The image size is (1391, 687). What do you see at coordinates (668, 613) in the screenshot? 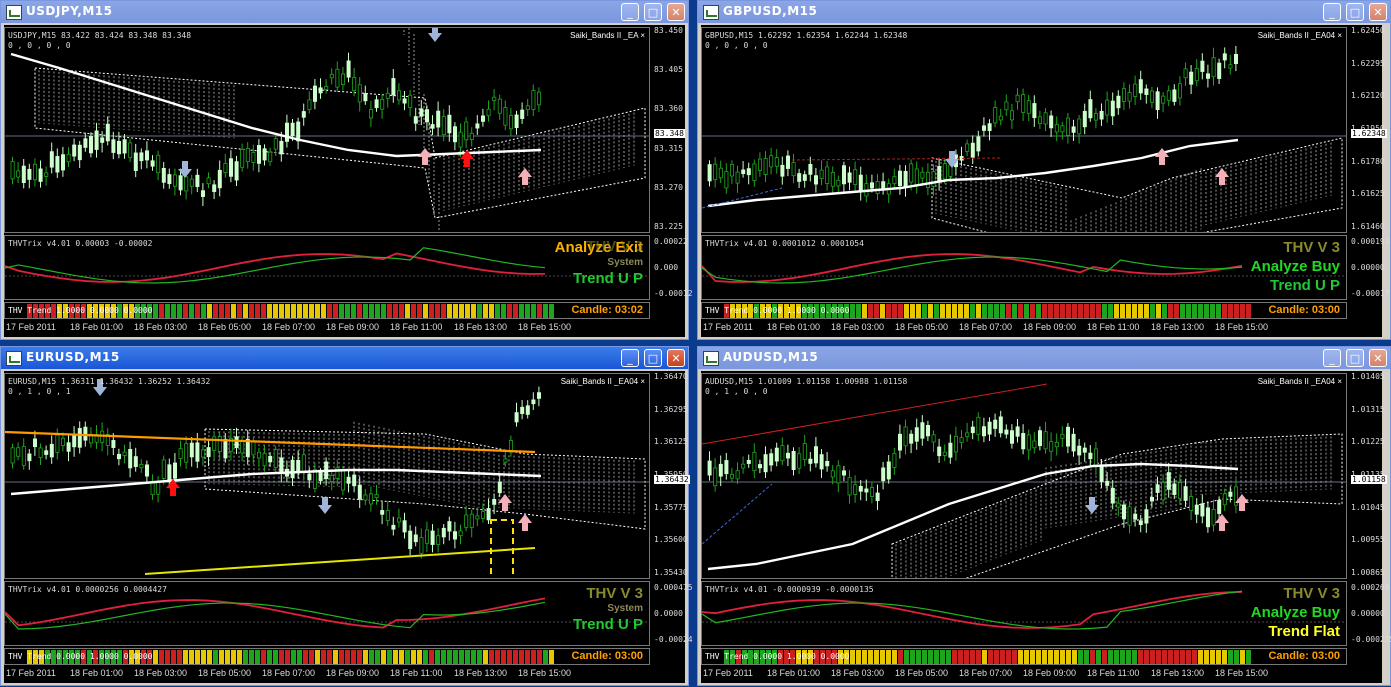
I see `indicator-tick: 0.0000` at bounding box center [668, 613].